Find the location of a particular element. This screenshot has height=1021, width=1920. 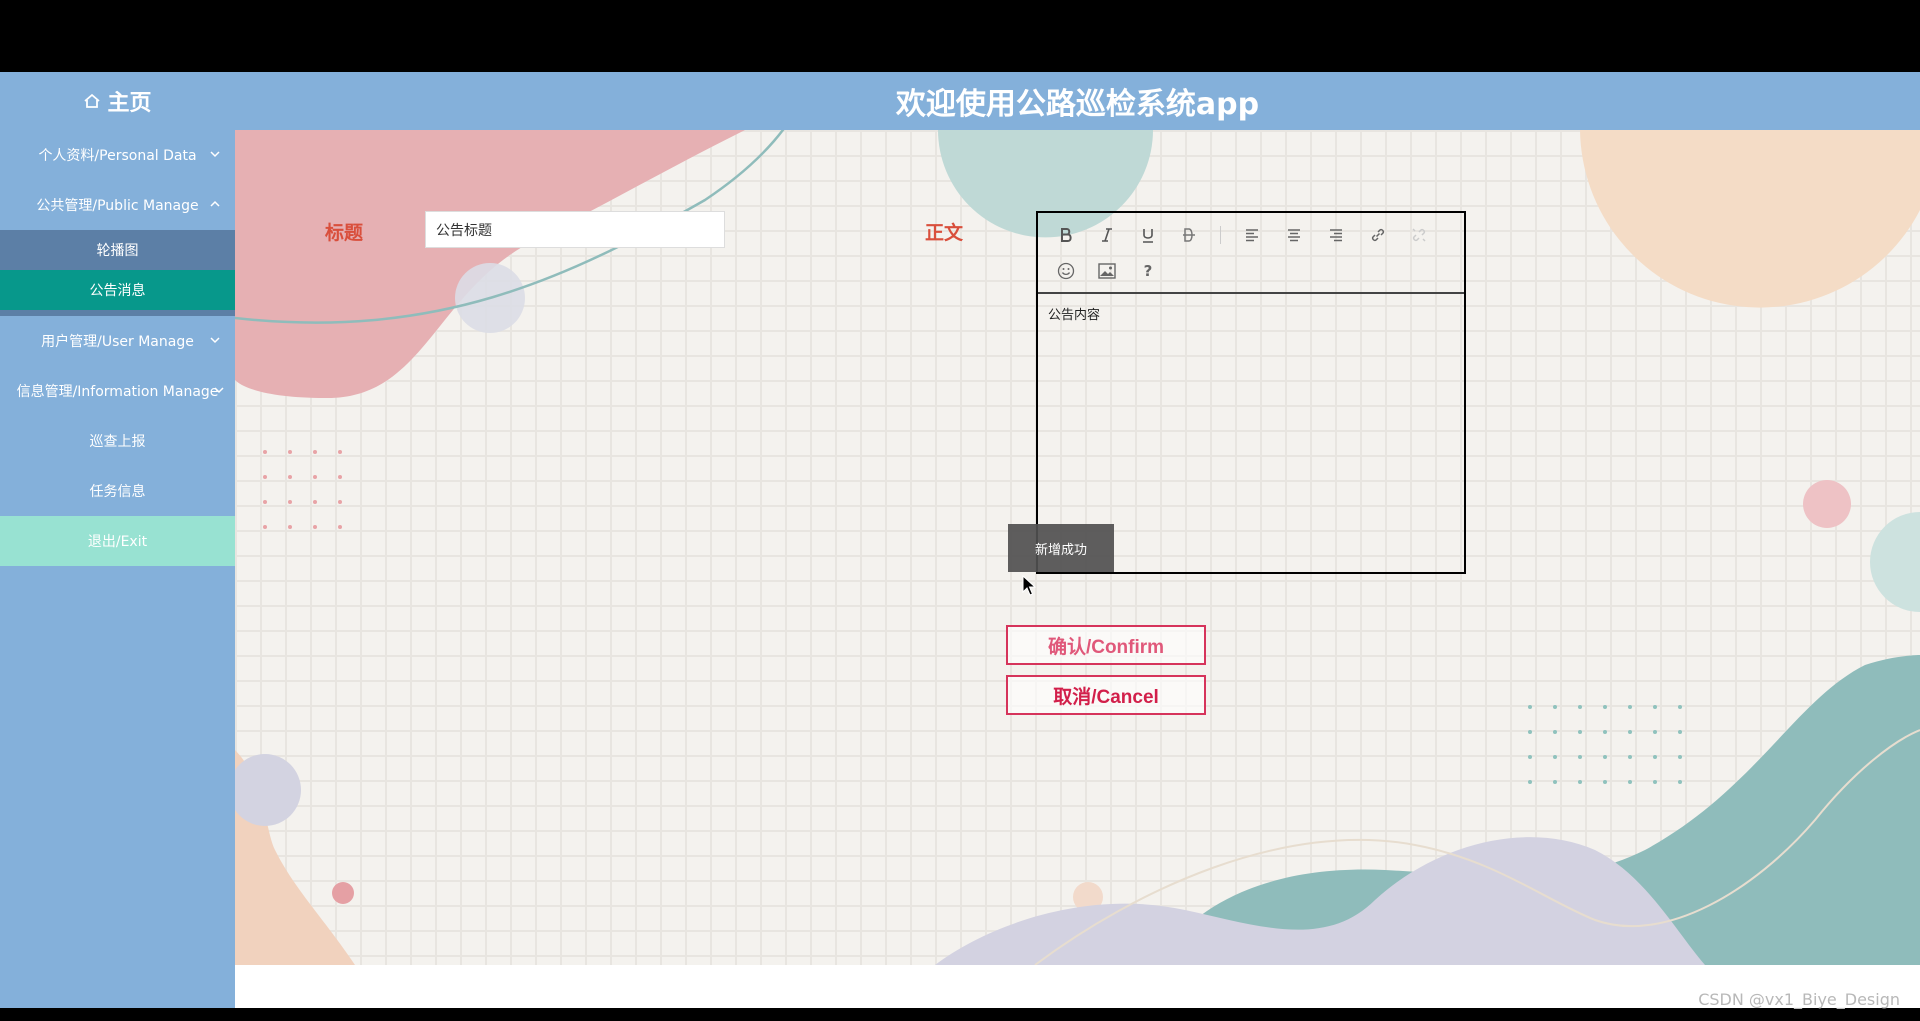

rich-text-editor: ? 公告内容 is located at coordinates (1251, 392).